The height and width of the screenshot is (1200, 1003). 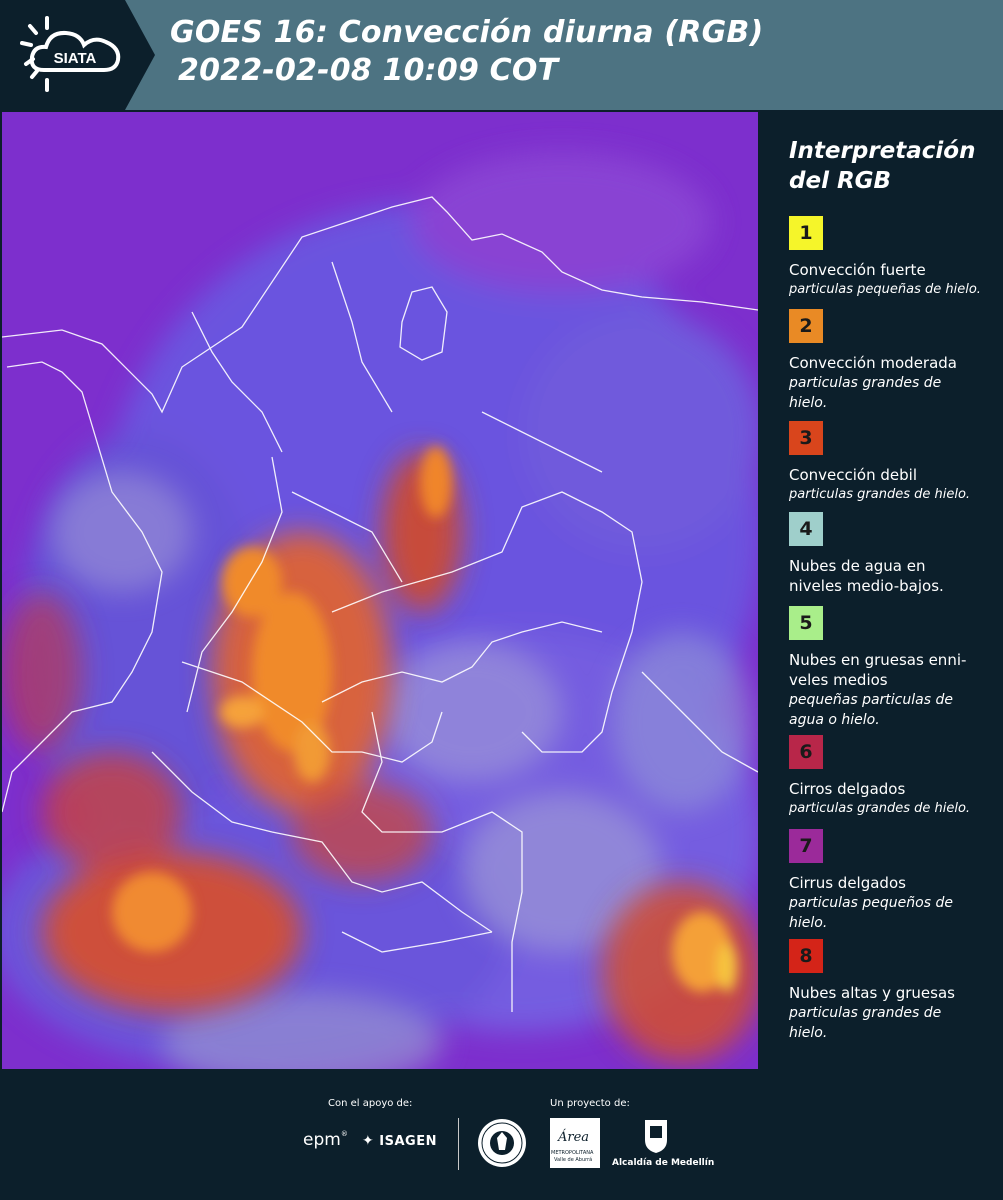 I want to click on legend-swatch-5: 5, so click(x=806, y=623).